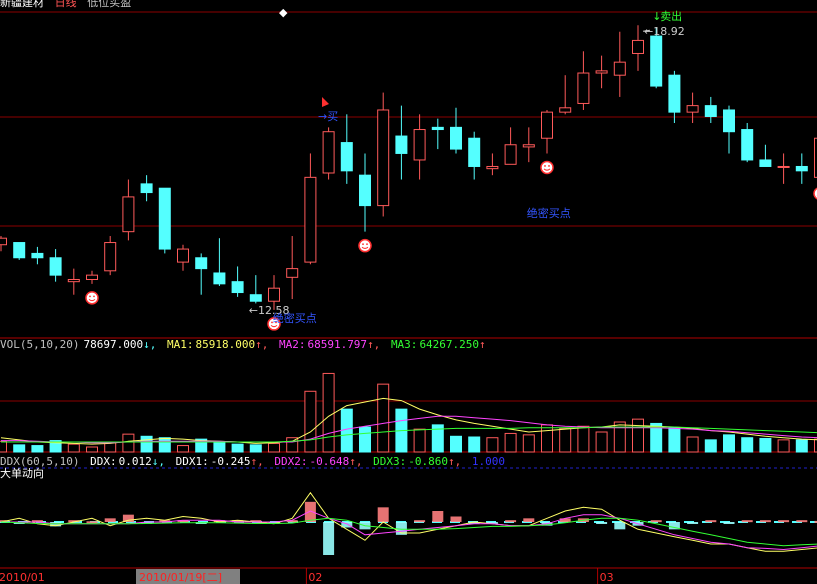  I want to click on sell-label: 卖出, so click(671, 16).